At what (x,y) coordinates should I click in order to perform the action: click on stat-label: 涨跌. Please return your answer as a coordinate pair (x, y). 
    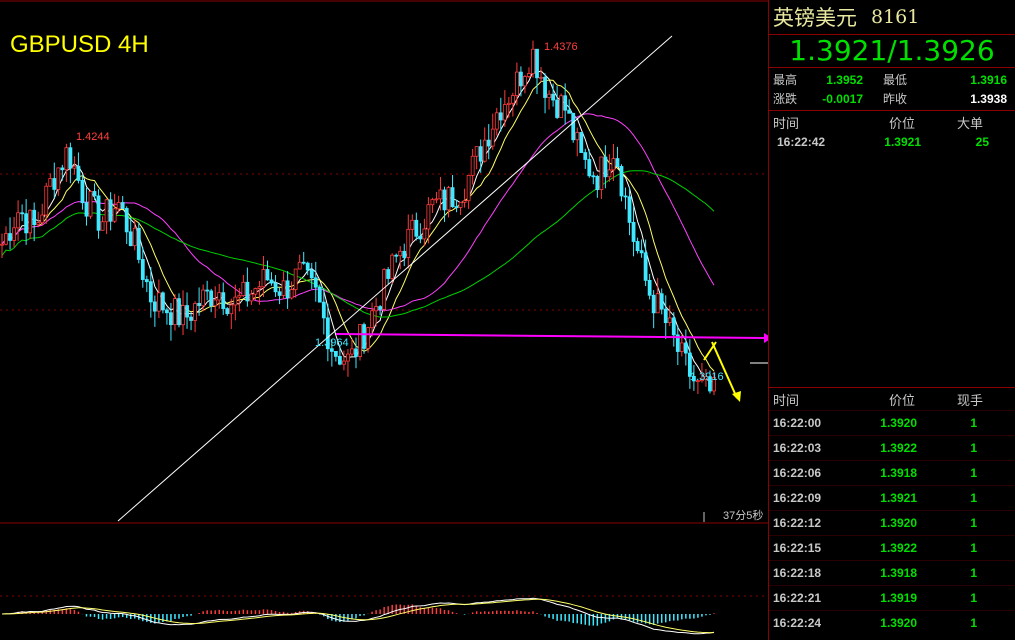
    Looking at the image, I should click on (785, 99).